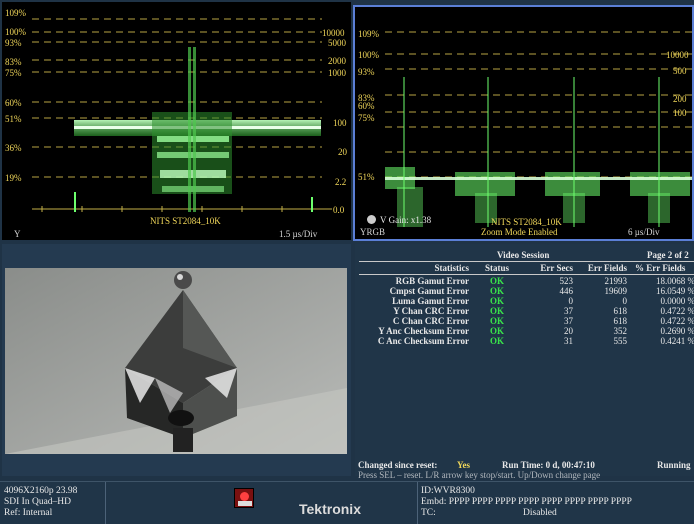 The height and width of the screenshot is (524, 694). Describe the element at coordinates (677, 55) in the screenshot. I see `wfm2-nits-10000: 10000` at that location.